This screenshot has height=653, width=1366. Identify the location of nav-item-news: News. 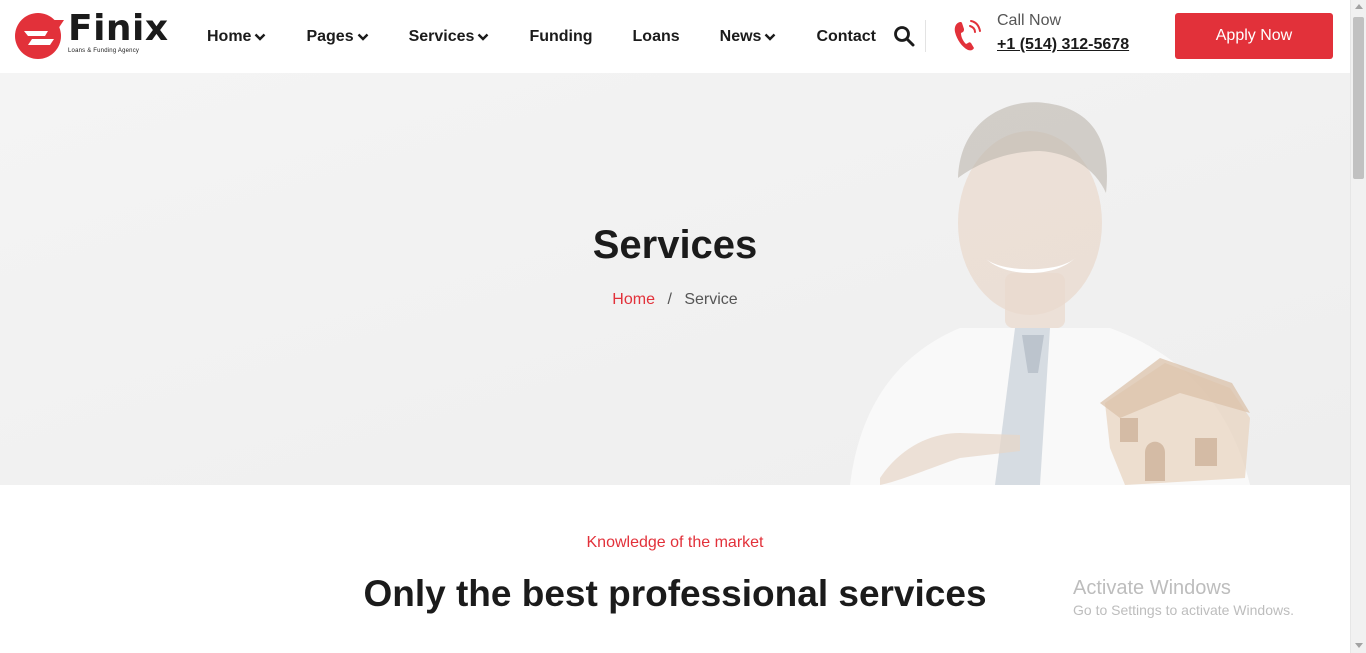
(748, 37).